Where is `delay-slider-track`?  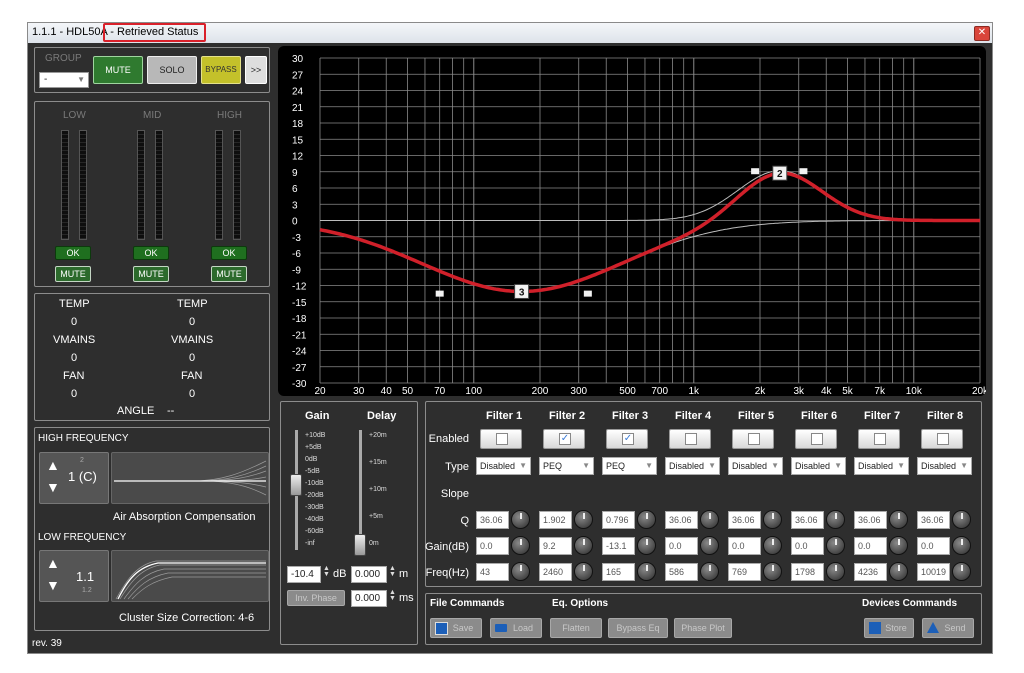 delay-slider-track is located at coordinates (360, 490).